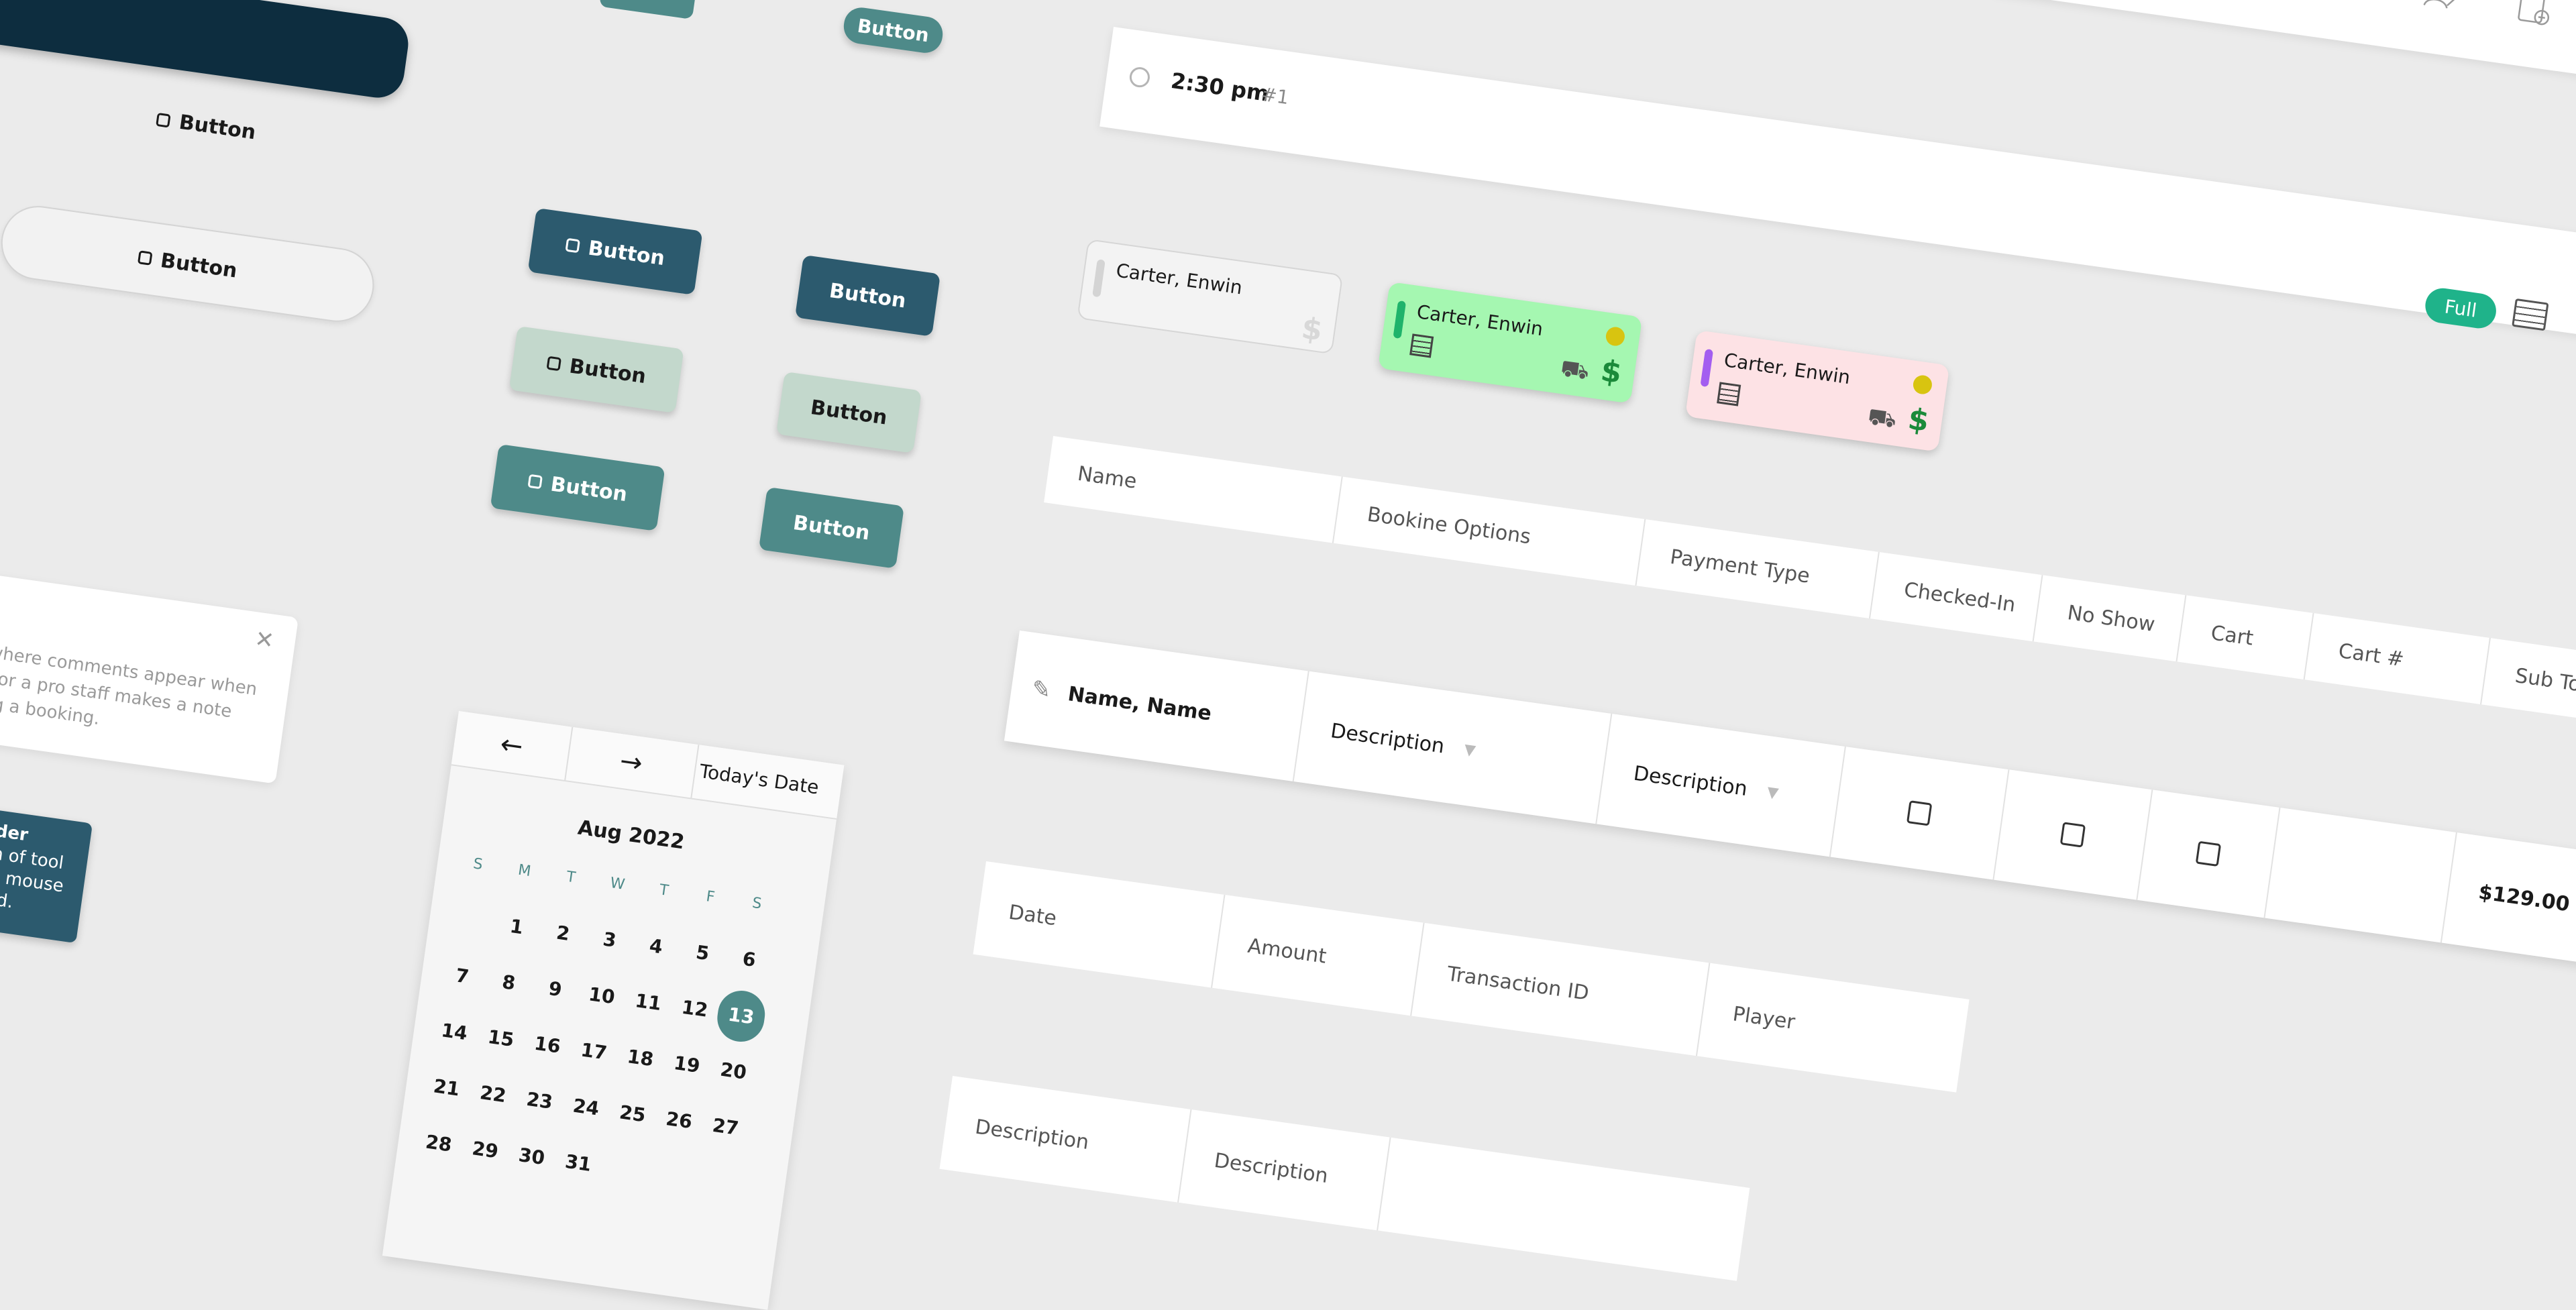 The width and height of the screenshot is (2576, 1310). I want to click on col-header: Player, so click(1833, 1028).